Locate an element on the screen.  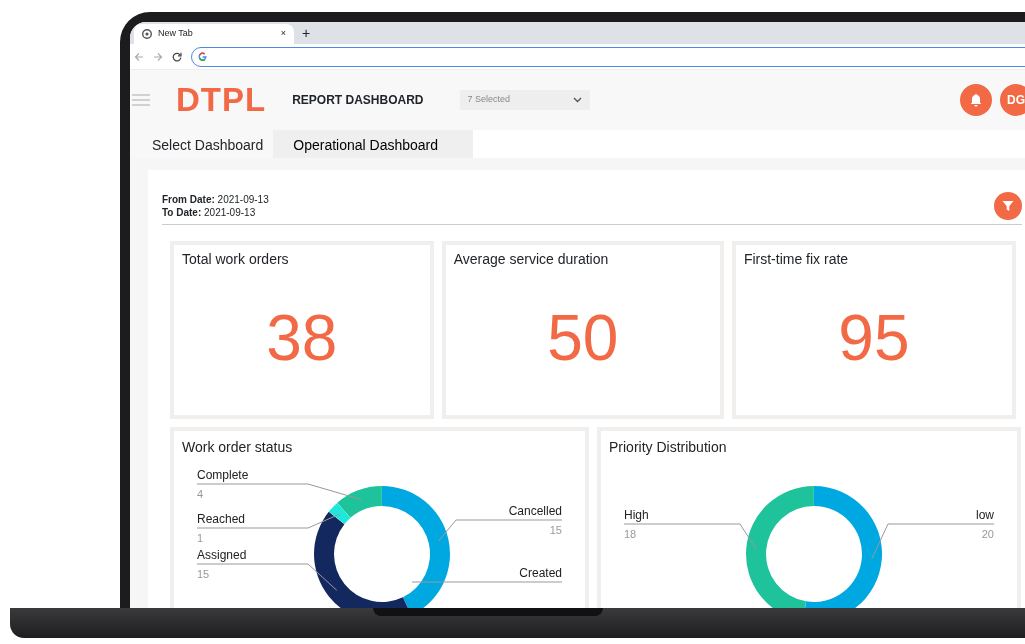
kpi-title: Total work orders is located at coordinates (236, 259).